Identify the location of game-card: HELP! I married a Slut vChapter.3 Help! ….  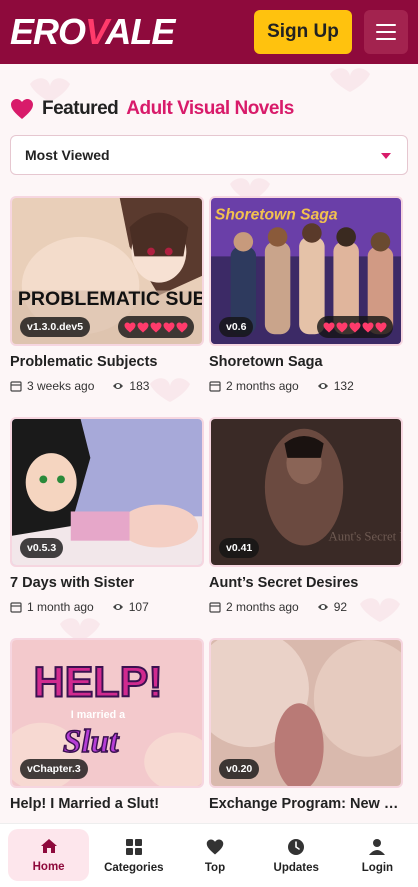
(107, 733).